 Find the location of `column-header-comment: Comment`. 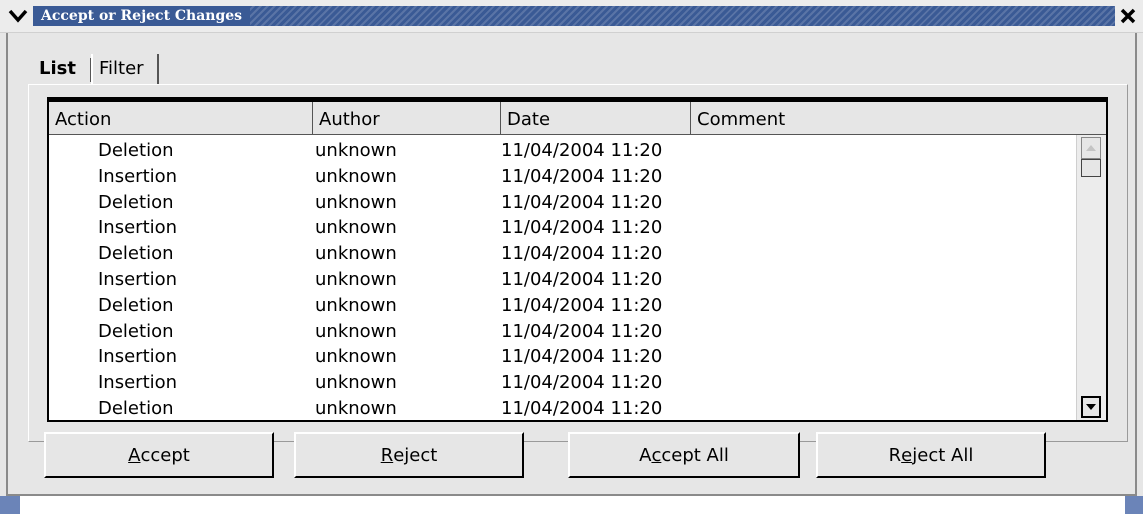

column-header-comment: Comment is located at coordinates (898, 118).